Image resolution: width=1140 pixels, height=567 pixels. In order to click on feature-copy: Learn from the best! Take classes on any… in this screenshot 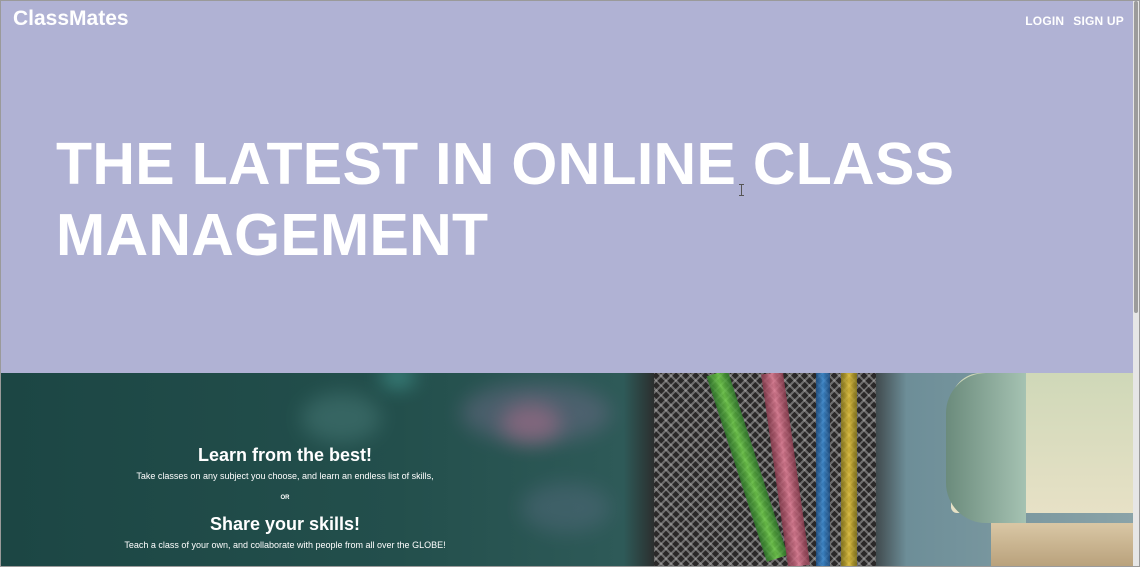, I will do `click(285, 497)`.